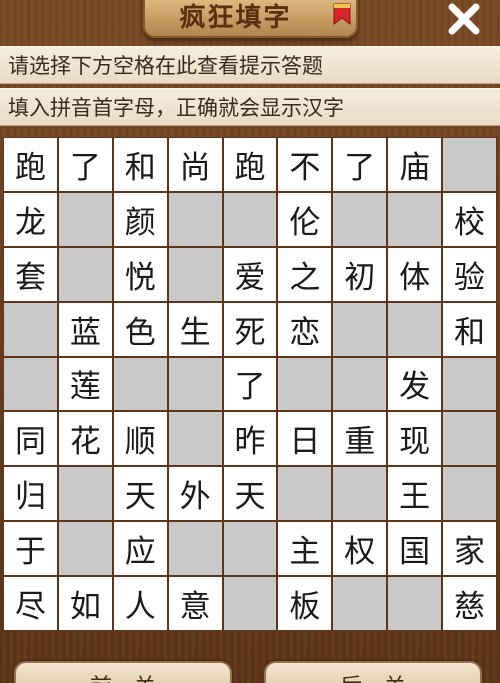 This screenshot has width=500, height=683. I want to click on grid-cell-filled: 龙, so click(30, 219).